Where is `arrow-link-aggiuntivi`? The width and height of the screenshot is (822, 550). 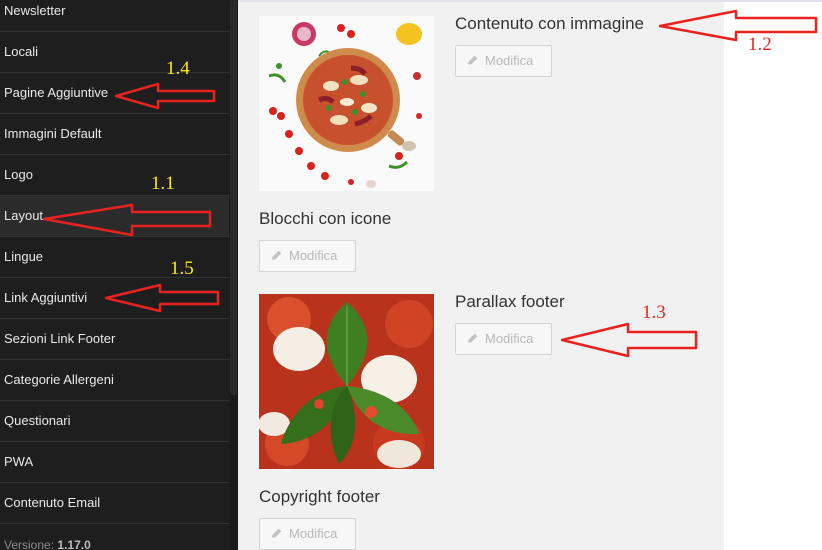
arrow-link-aggiuntivi is located at coordinates (162, 298).